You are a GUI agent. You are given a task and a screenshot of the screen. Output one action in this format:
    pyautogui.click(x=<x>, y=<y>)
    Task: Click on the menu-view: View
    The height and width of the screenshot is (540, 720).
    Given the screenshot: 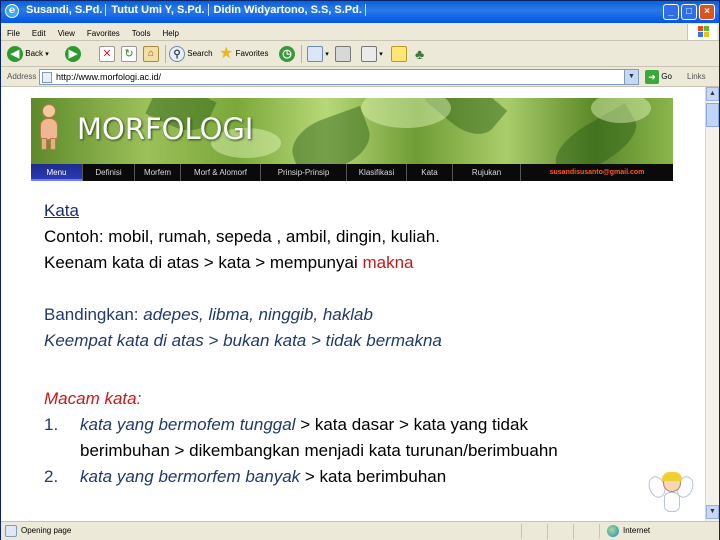 What is the action you would take?
    pyautogui.click(x=66, y=31)
    